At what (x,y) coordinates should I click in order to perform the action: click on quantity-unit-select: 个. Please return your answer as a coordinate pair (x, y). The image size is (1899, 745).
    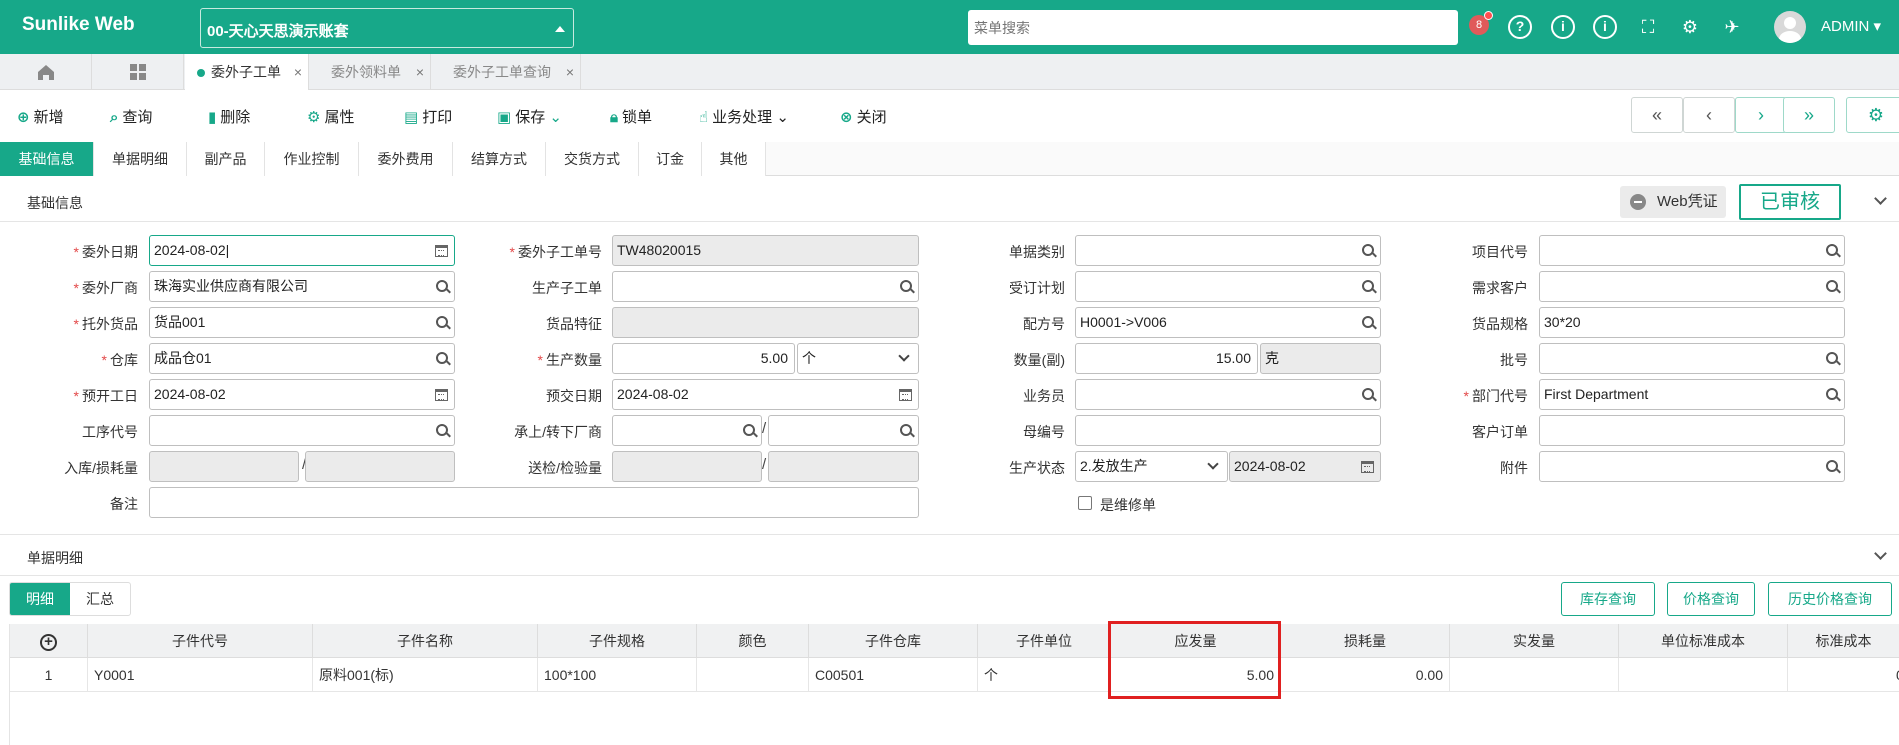
    Looking at the image, I should click on (858, 358).